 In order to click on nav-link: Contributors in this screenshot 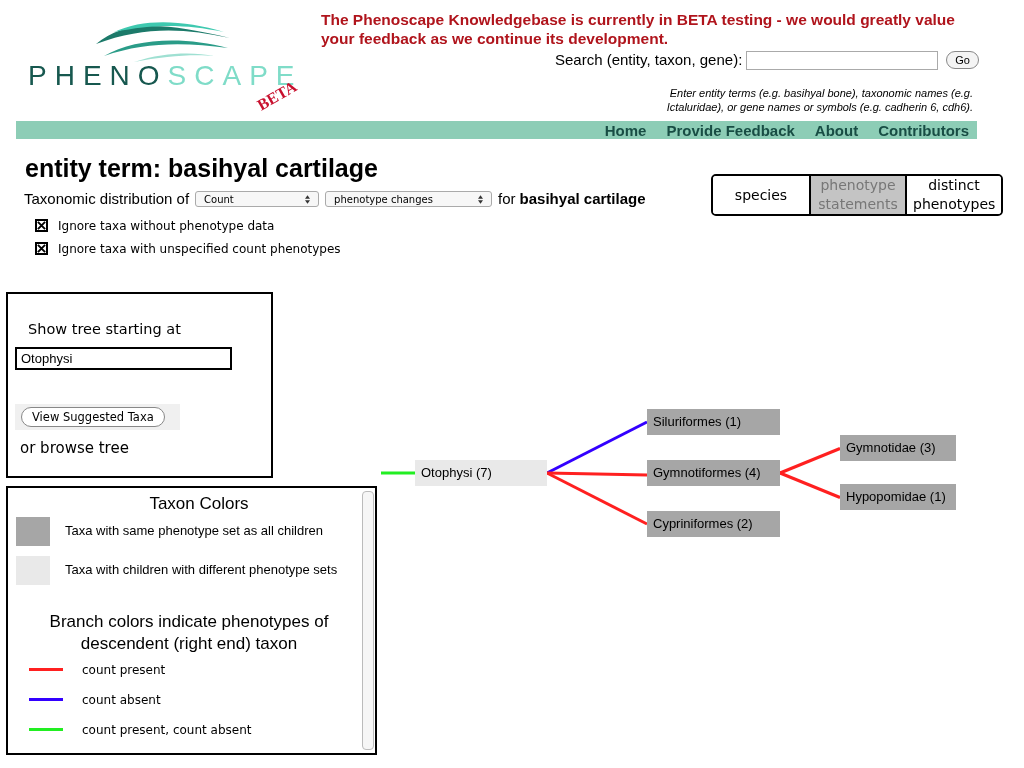, I will do `click(923, 130)`.